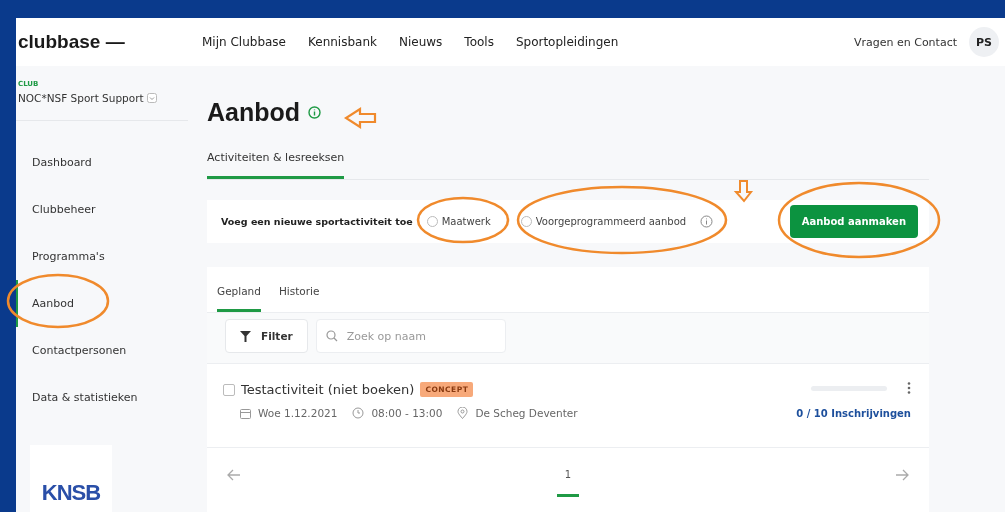 The height and width of the screenshot is (512, 1005). Describe the element at coordinates (102, 303) in the screenshot. I see `sidebar-item: Aanbod` at that location.